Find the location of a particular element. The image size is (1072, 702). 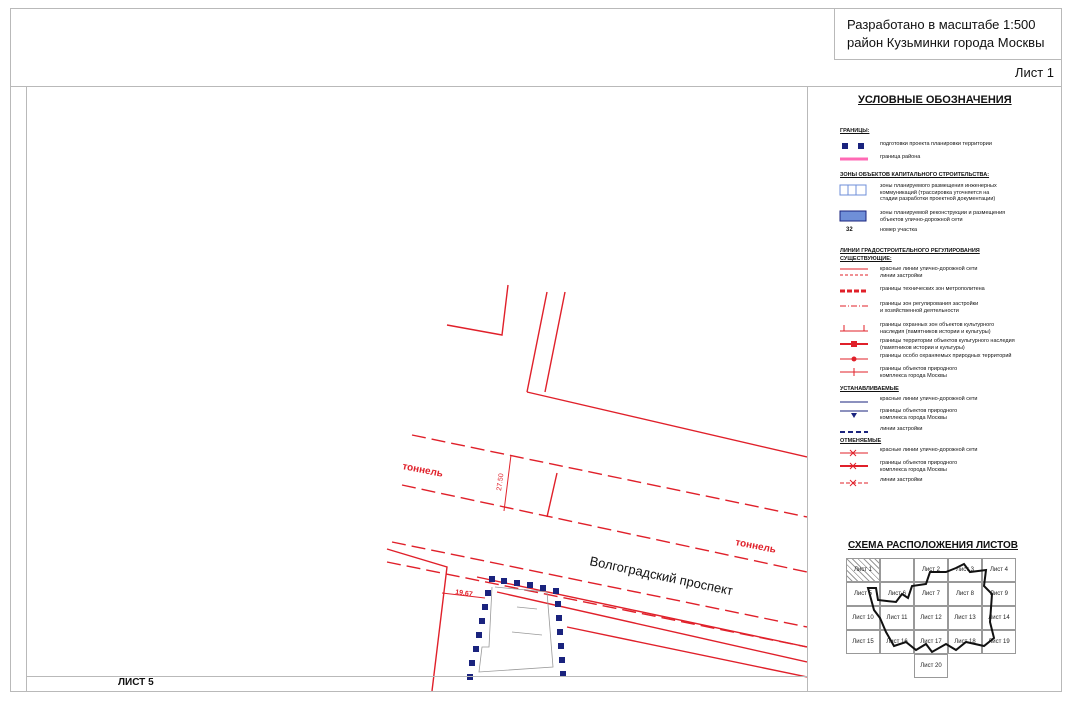

legend-title: УСЛОВНЫЕ ОБОЗНАЧЕНИЯ is located at coordinates (935, 100).